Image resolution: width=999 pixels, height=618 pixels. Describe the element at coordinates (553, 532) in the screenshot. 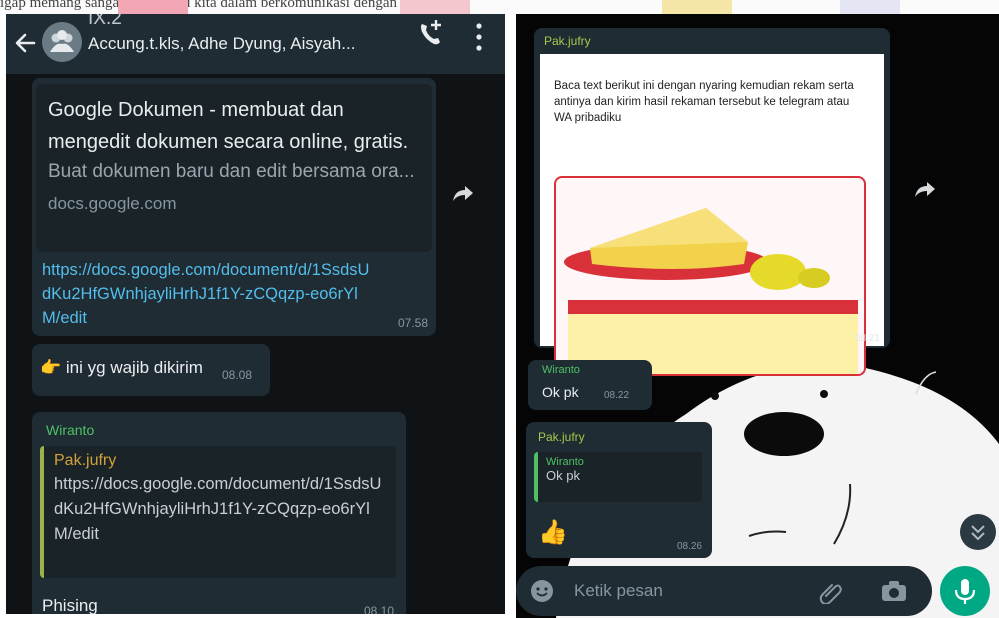

I see `thumbs-up-emoji: 👍` at that location.